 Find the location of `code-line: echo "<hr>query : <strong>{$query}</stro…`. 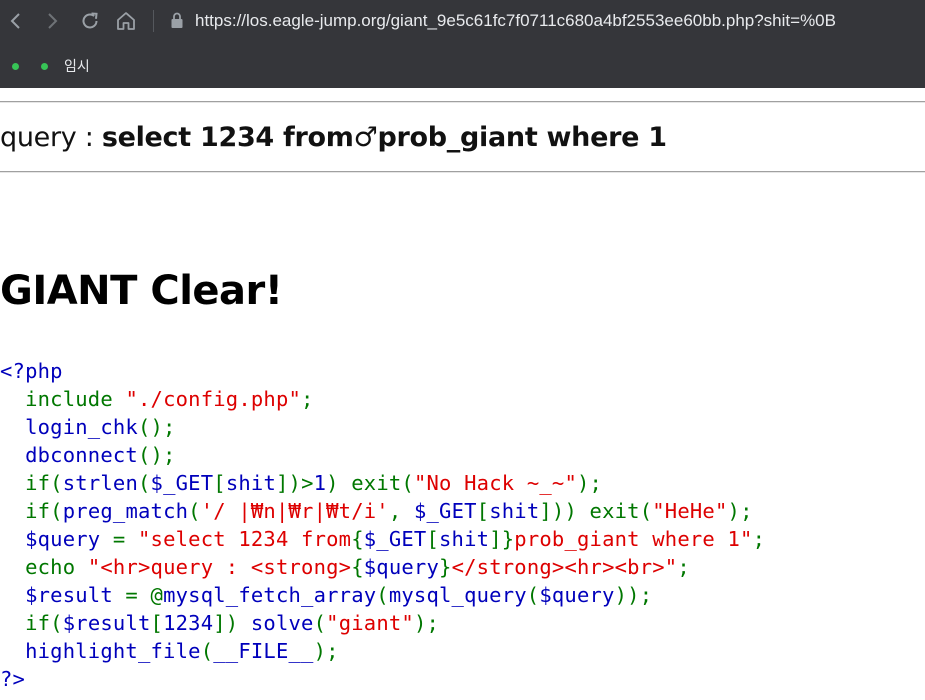

code-line: echo "<hr>query : <strong>{$query}</stro… is located at coordinates (382, 567).